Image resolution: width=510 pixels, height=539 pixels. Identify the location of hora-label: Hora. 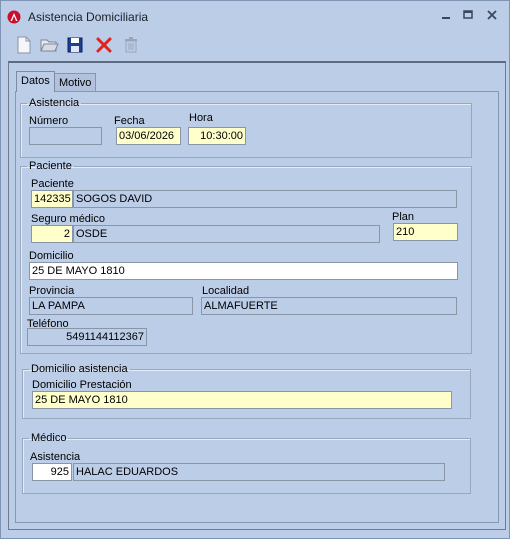
(201, 118).